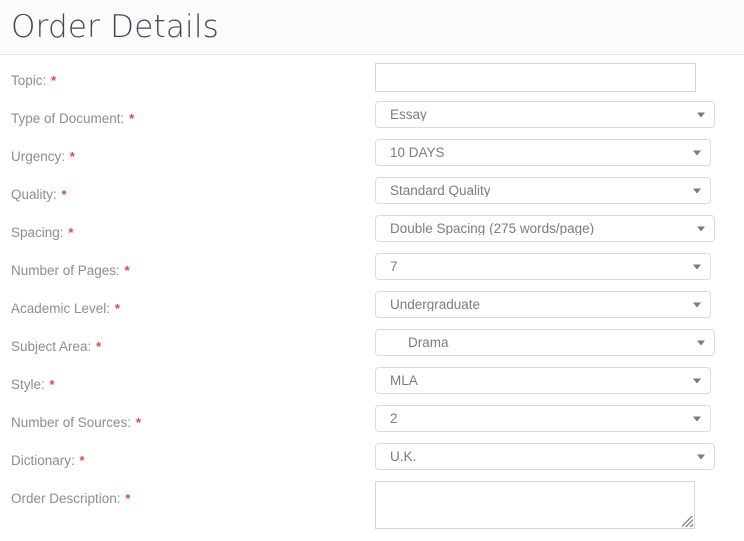 The height and width of the screenshot is (541, 744). I want to click on form-row-academic-level: Academic Level: * Undergraduate, so click(372, 310).